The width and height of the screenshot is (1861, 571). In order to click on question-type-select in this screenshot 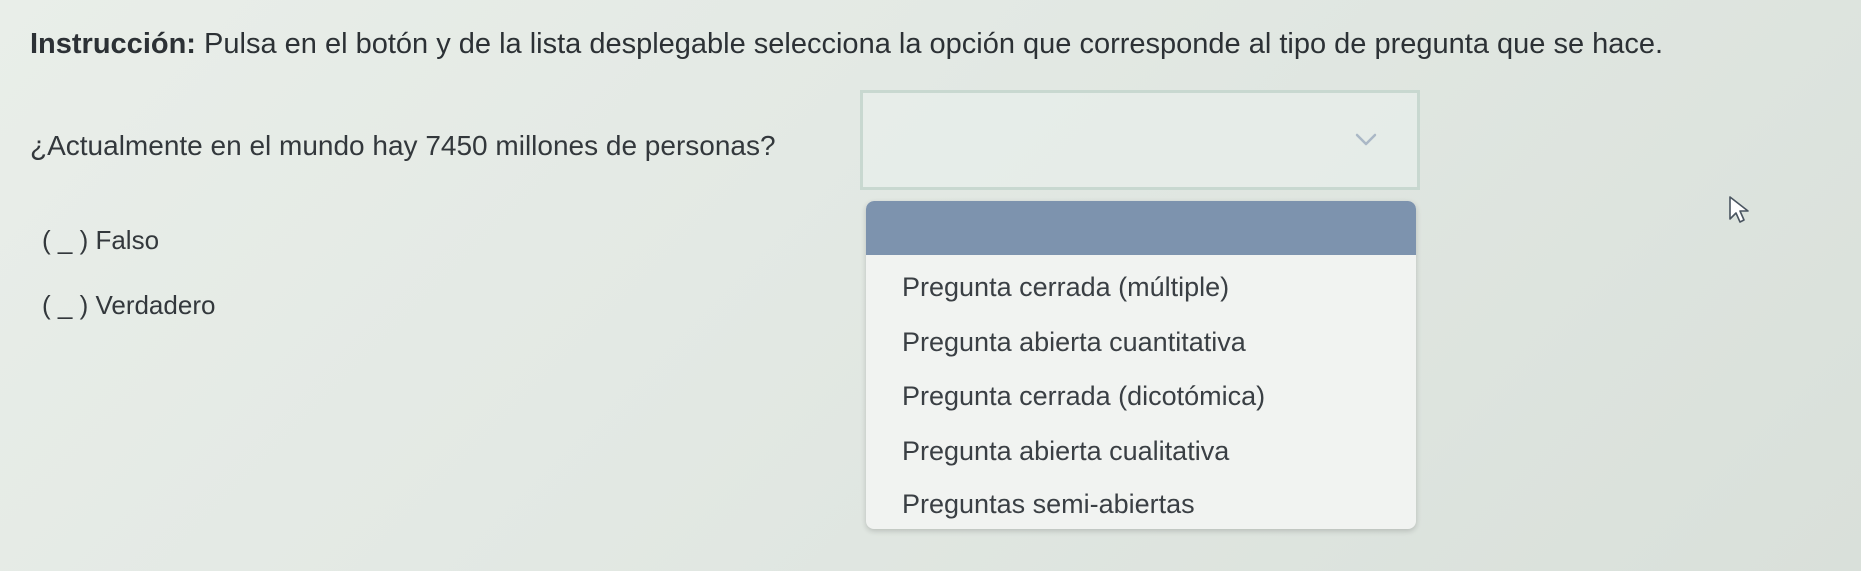, I will do `click(1140, 140)`.